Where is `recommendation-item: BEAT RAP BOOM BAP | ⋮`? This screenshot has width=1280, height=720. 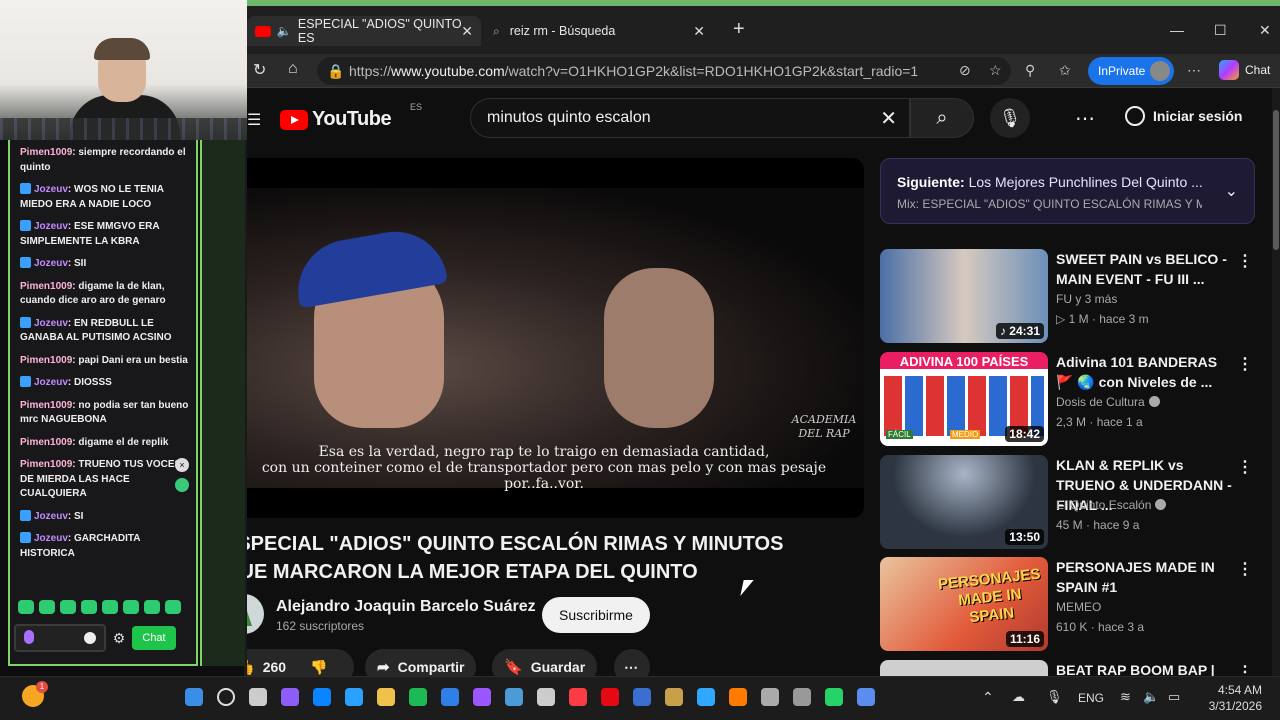
recommendation-item: BEAT RAP BOOM BAP | ⋮ is located at coordinates (1080, 668).